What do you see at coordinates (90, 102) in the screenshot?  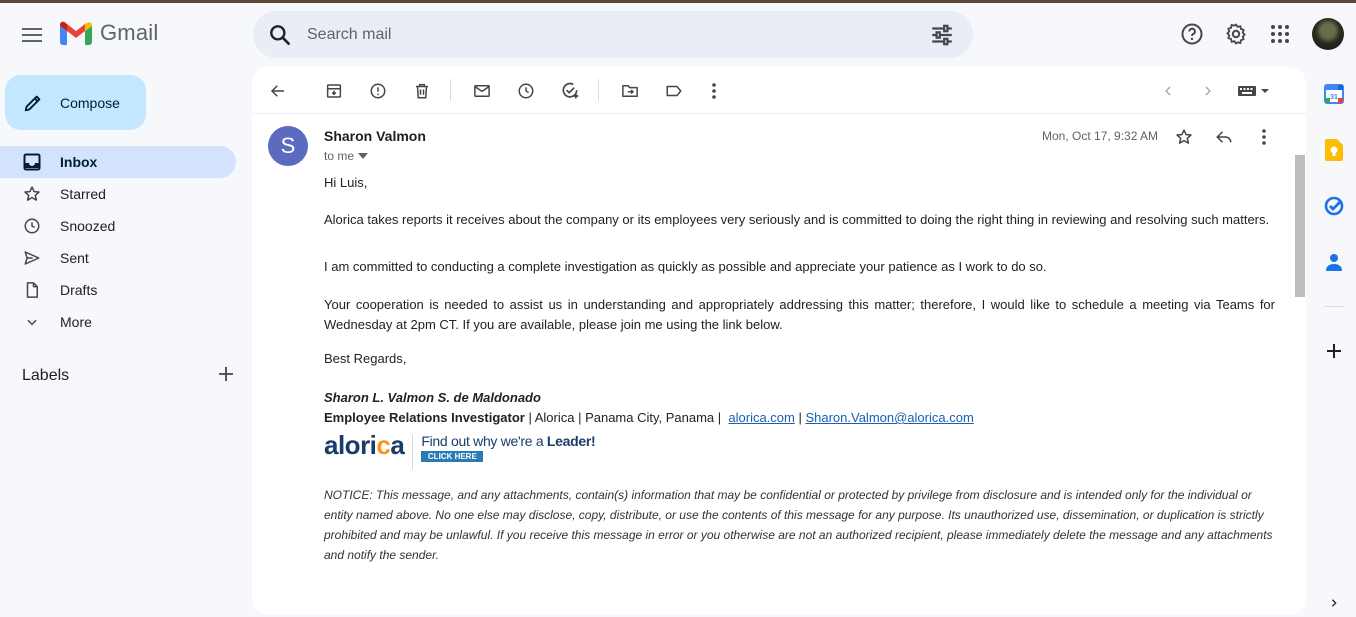 I see `compose-label: Compose` at bounding box center [90, 102].